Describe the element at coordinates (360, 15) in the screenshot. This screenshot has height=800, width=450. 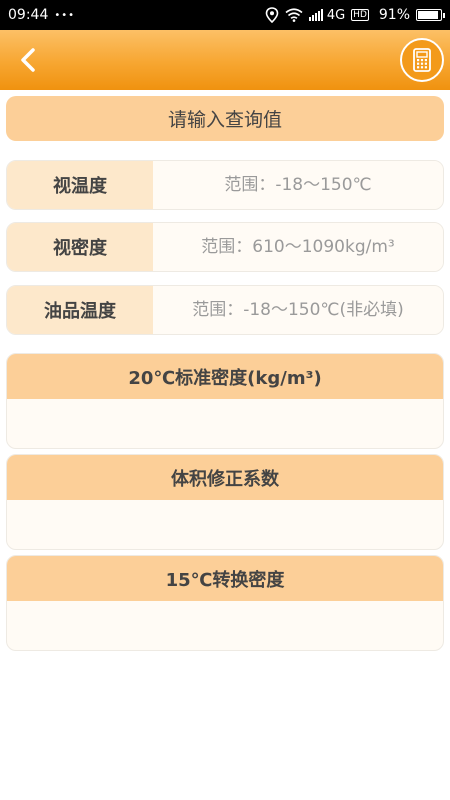
I see `hd-badge: HD` at that location.